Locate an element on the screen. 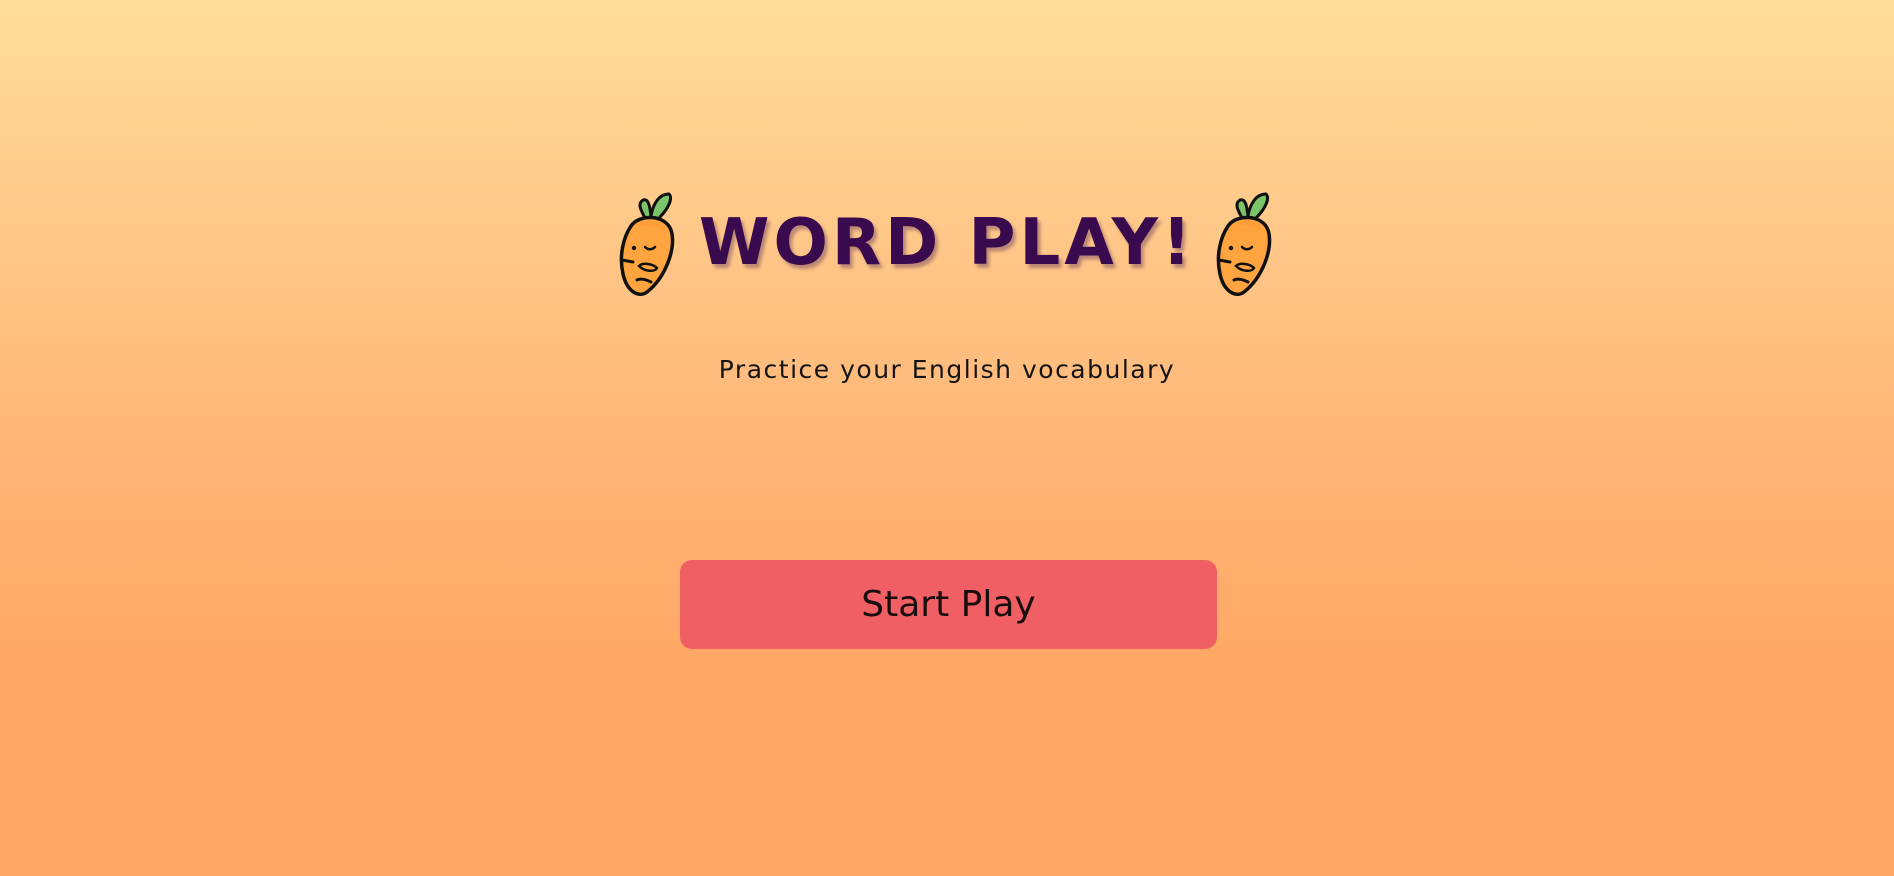  page-title: WORD PLAY! is located at coordinates (947, 243).